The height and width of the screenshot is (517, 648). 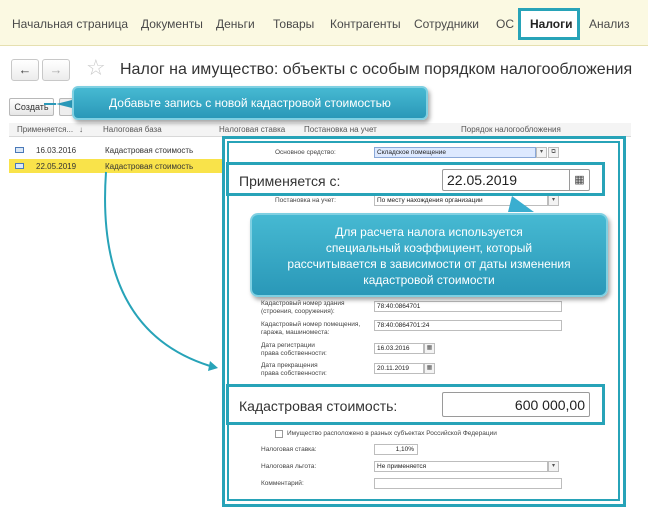 What do you see at coordinates (429, 248) in the screenshot?
I see `coefficient-text-line2: специальный коэффициент, который` at bounding box center [429, 248].